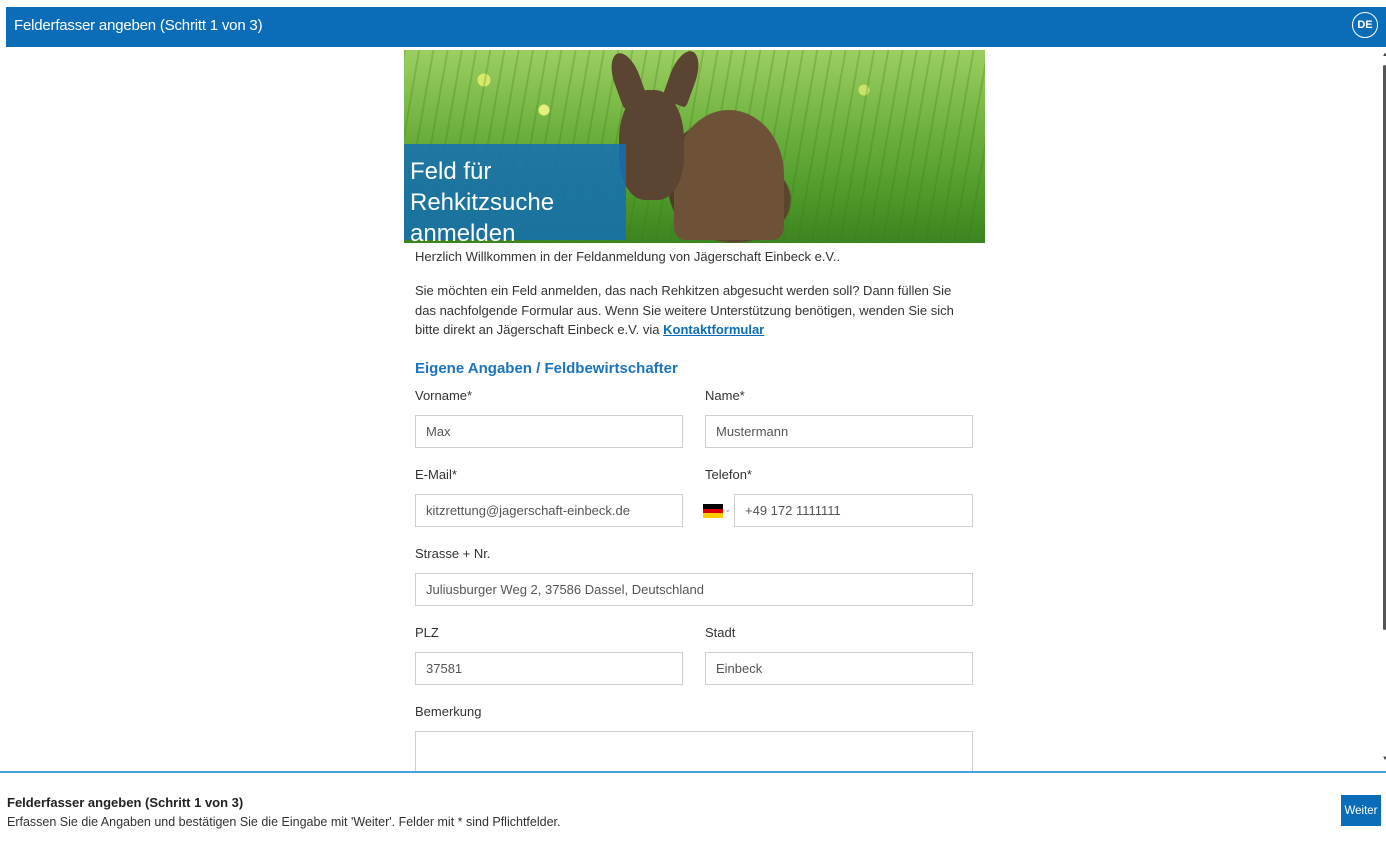 This screenshot has height=844, width=1386. What do you see at coordinates (720, 632) in the screenshot?
I see `city-label: Stadt` at bounding box center [720, 632].